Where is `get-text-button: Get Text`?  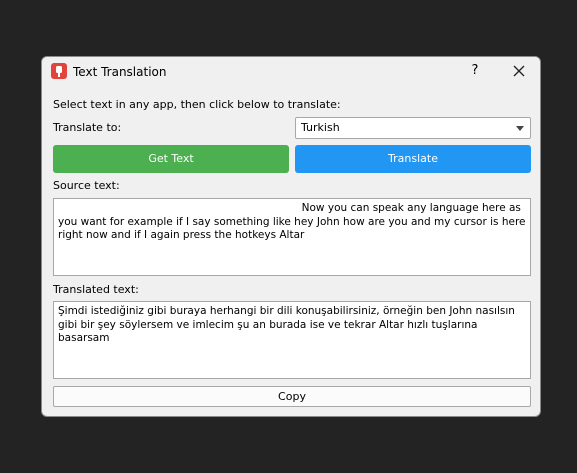
get-text-button: Get Text is located at coordinates (171, 159).